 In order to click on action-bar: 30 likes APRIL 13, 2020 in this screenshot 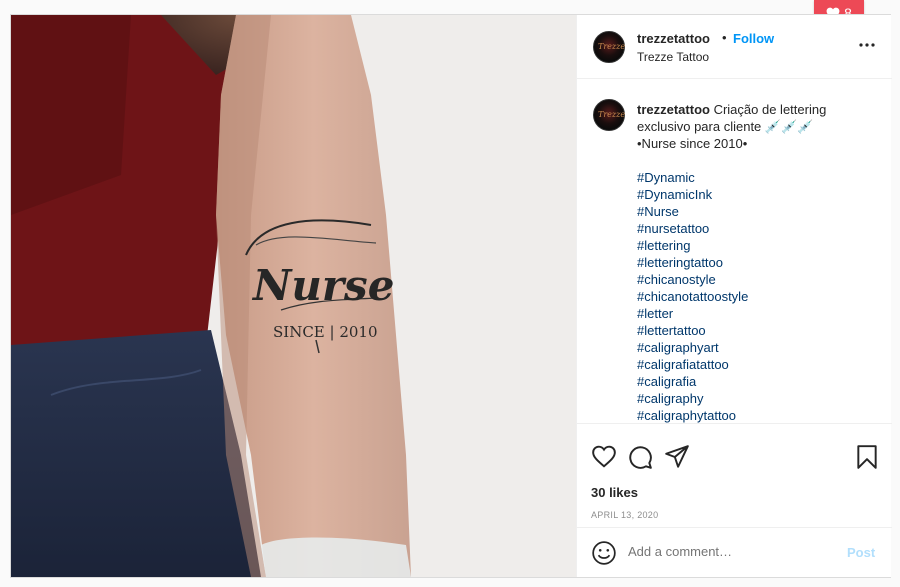, I will do `click(734, 483)`.